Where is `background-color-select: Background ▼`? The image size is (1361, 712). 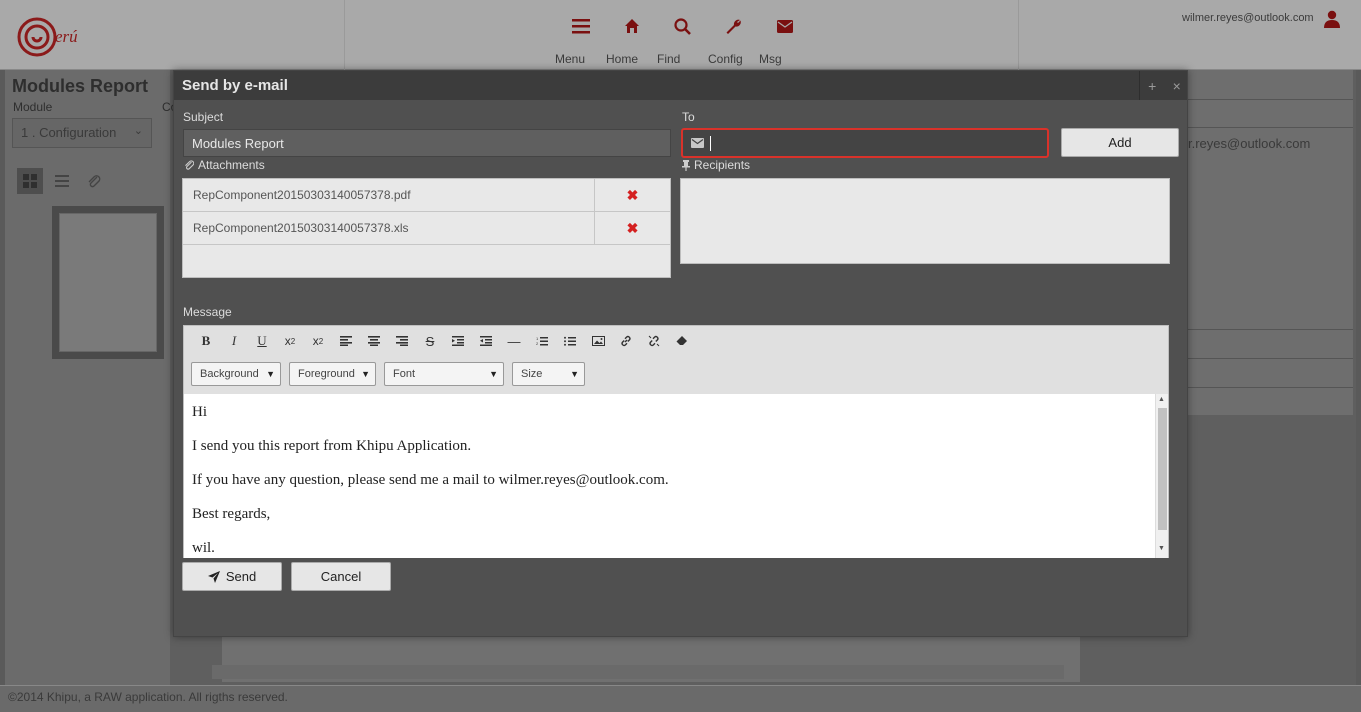
background-color-select: Background ▼ is located at coordinates (236, 374).